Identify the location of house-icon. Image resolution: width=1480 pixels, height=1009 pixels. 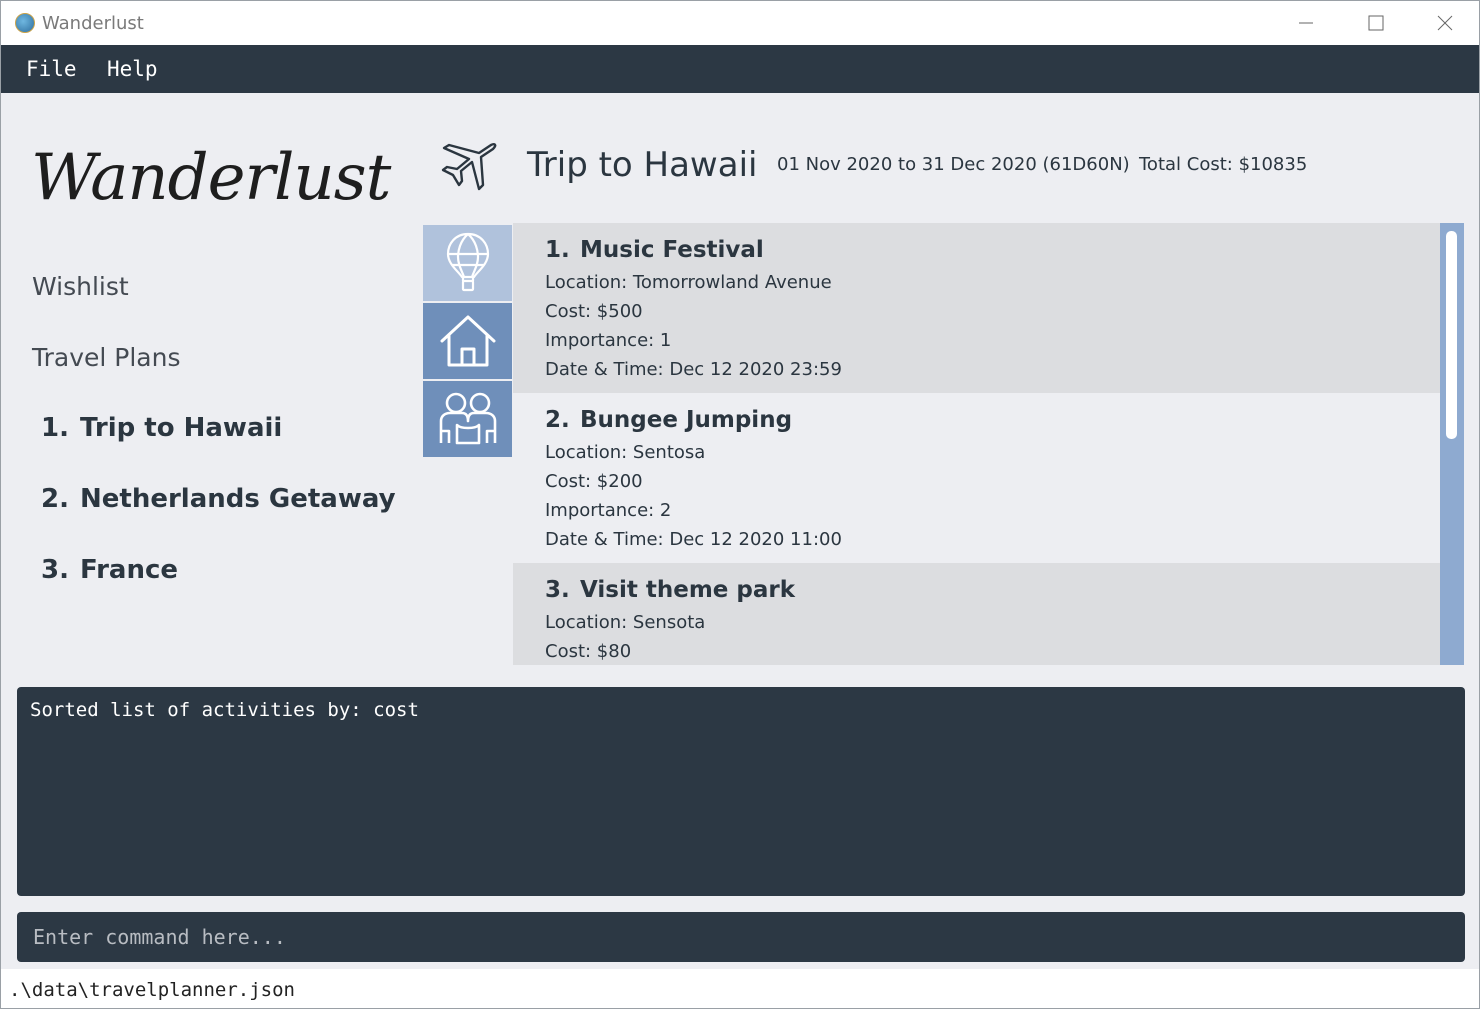
(467, 341).